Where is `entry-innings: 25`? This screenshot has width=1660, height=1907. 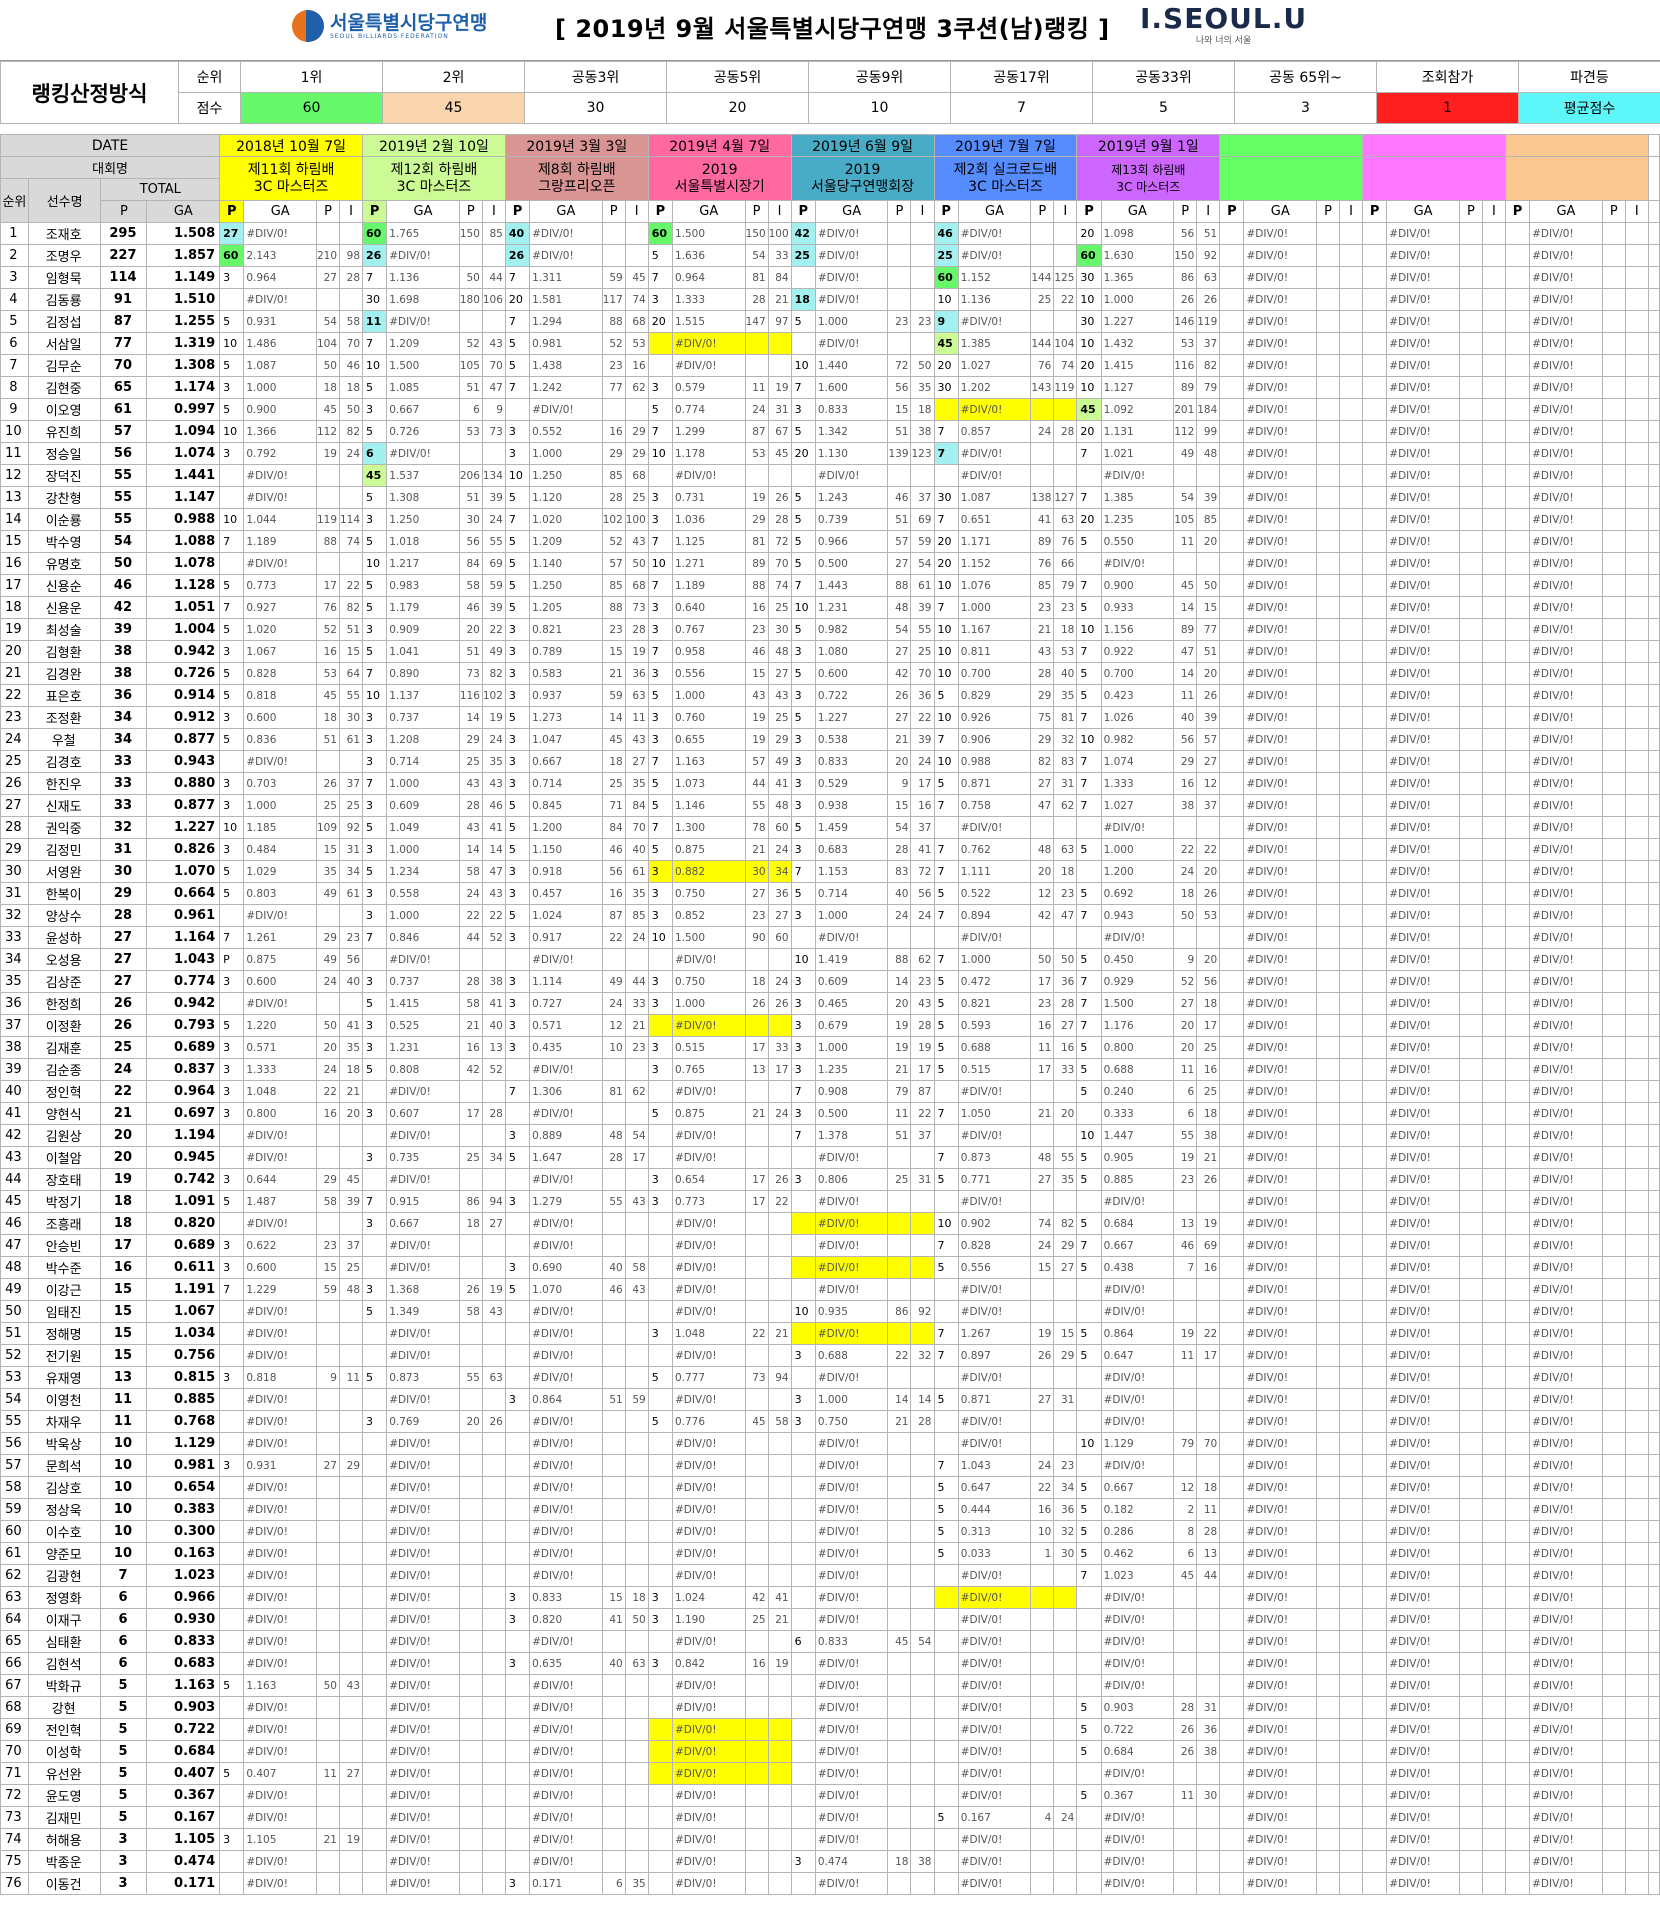
entry-innings: 25 is located at coordinates (1208, 1091).